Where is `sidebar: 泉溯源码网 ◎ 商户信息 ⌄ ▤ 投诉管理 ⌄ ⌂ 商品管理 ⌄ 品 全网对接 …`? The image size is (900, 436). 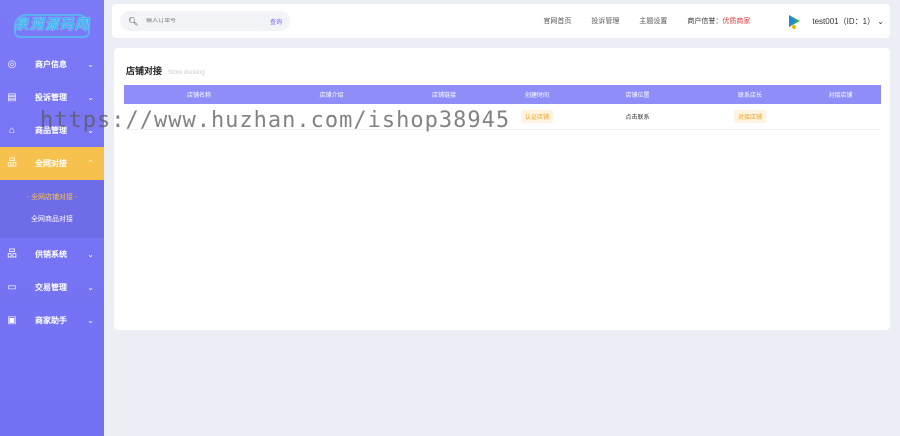 sidebar: 泉溯源码网 ◎ 商户信息 ⌄ ▤ 投诉管理 ⌄ ⌂ 商品管理 ⌄ 品 全网对接 … is located at coordinates (52, 218).